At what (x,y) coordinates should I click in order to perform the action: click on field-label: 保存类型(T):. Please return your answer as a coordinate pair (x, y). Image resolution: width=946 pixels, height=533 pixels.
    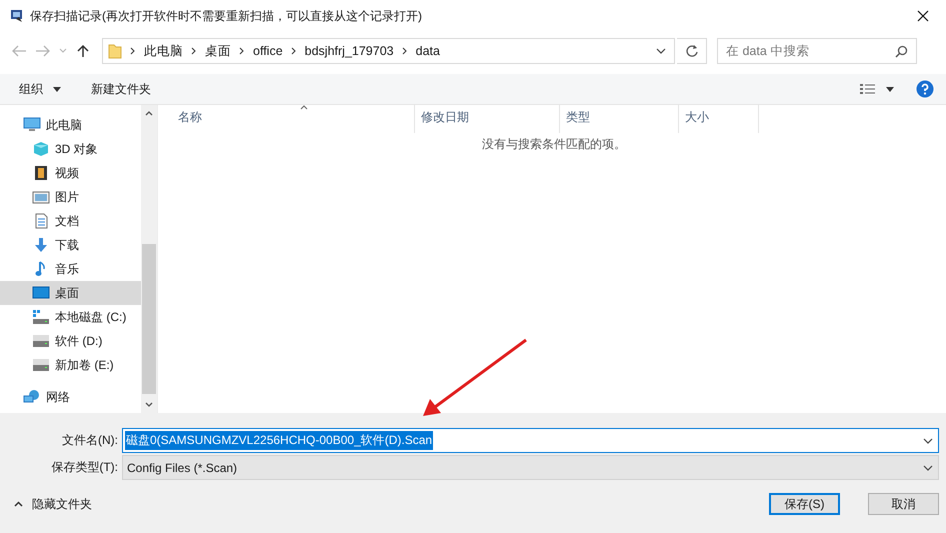
    Looking at the image, I should click on (84, 467).